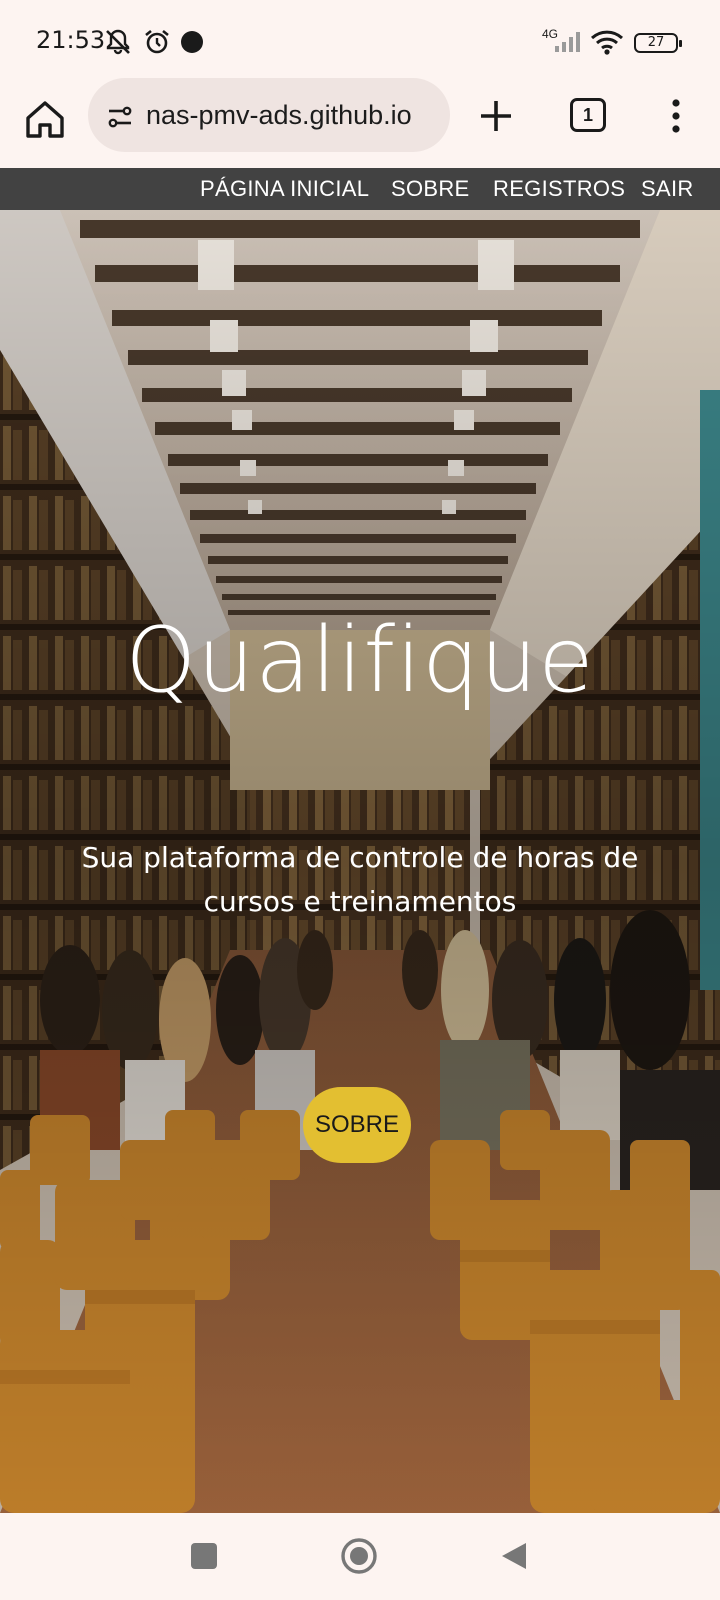 This screenshot has height=1600, width=720. I want to click on hero-title: Qualifique, so click(360, 660).